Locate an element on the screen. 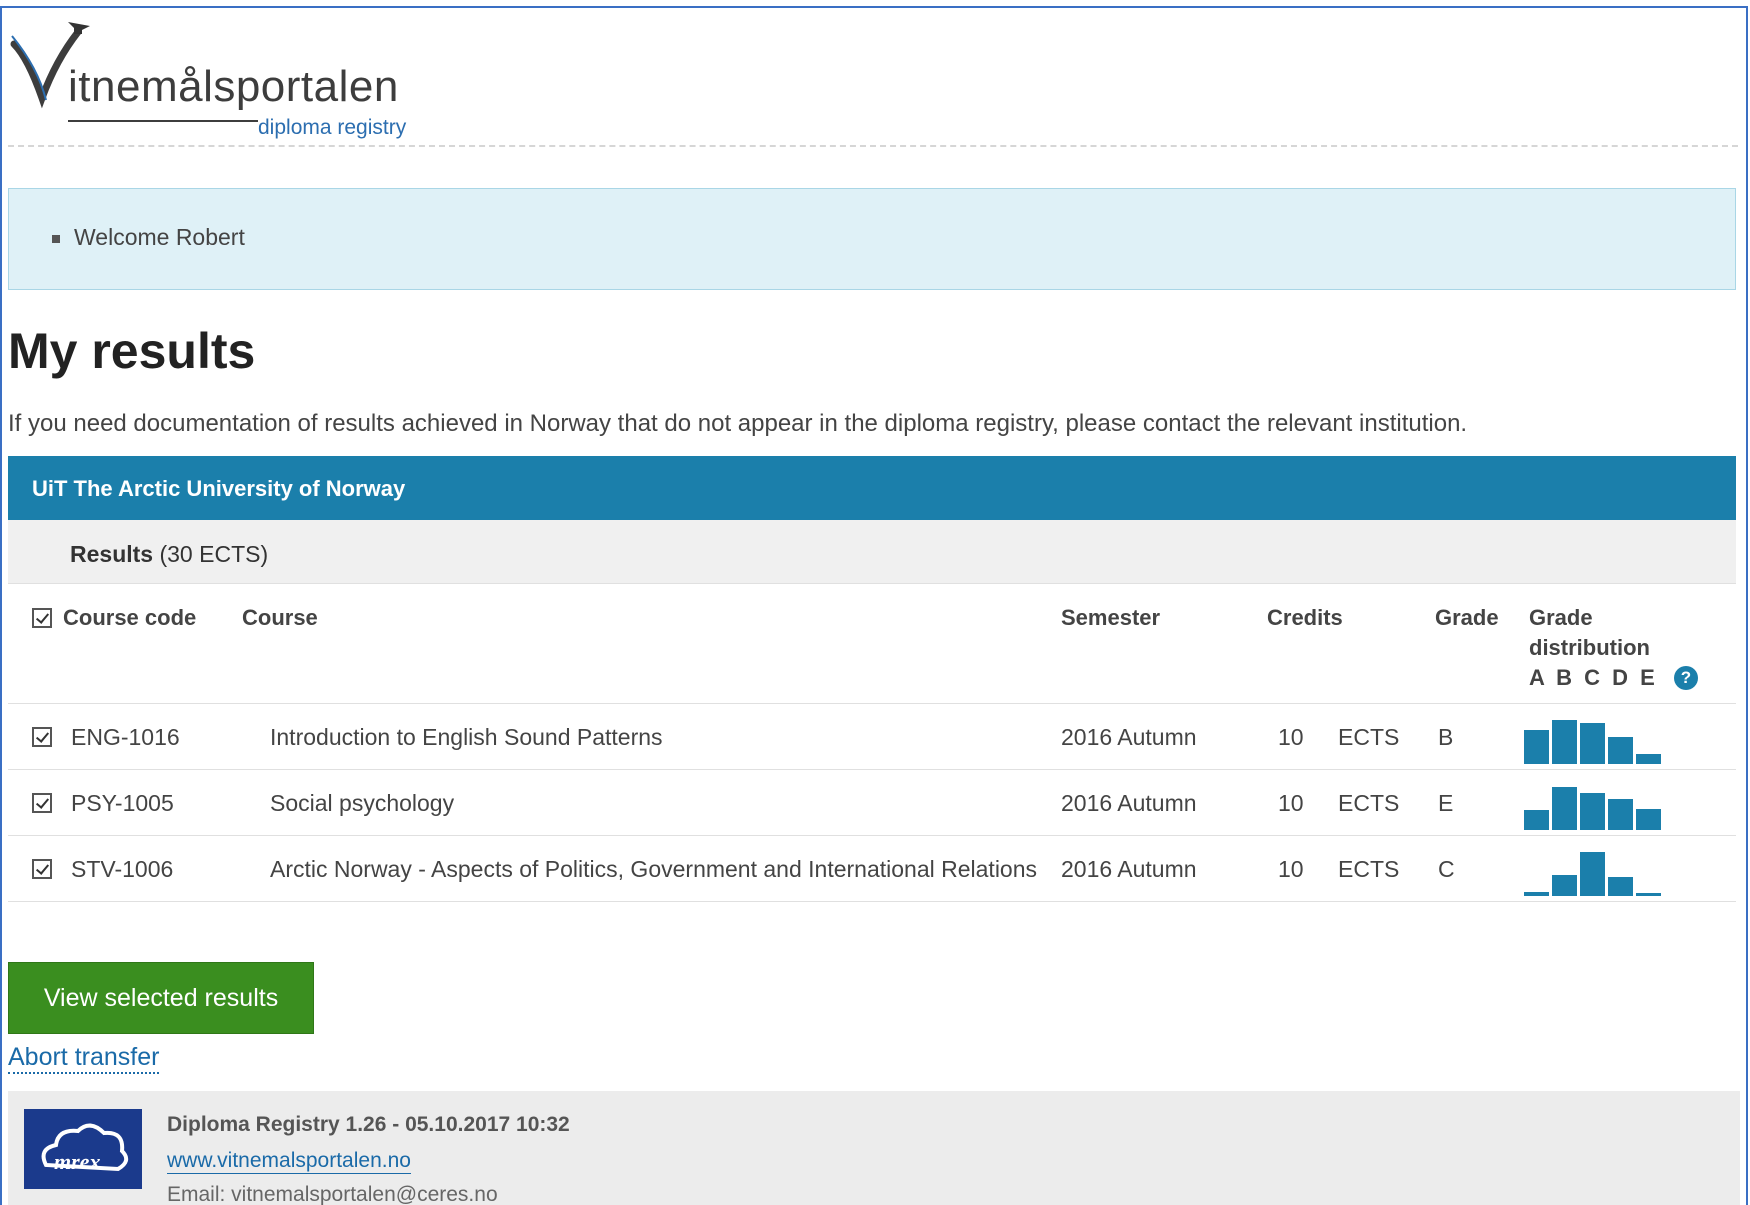 This screenshot has width=1750, height=1205. institution-name: UiT The Arctic University of Norway is located at coordinates (219, 488).